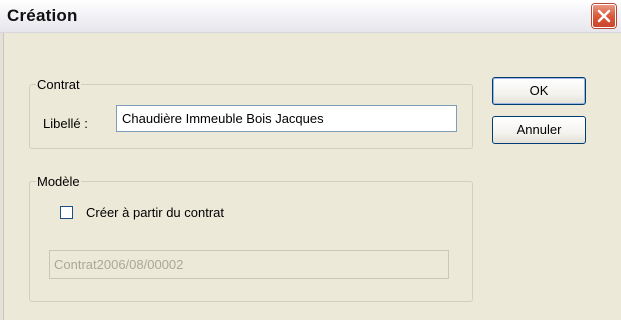 The width and height of the screenshot is (621, 320). What do you see at coordinates (2, 176) in the screenshot?
I see `window-frame-edge` at bounding box center [2, 176].